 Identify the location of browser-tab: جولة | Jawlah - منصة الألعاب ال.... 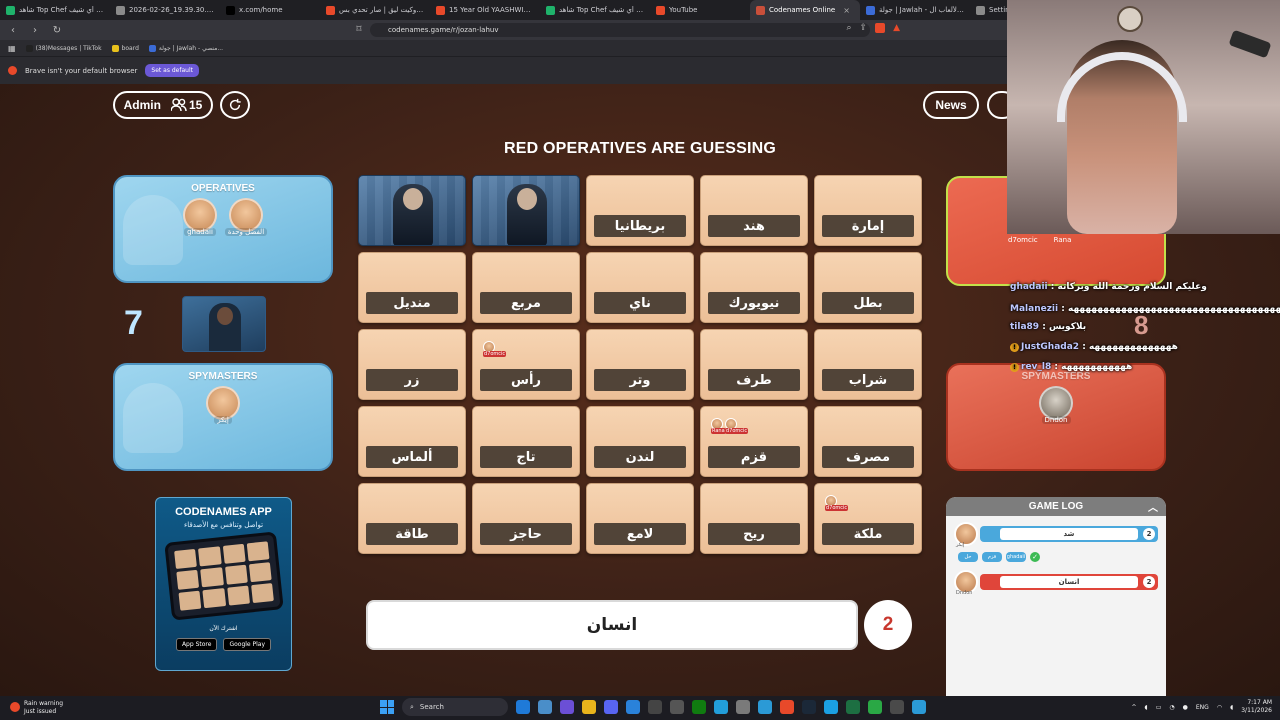
(915, 10).